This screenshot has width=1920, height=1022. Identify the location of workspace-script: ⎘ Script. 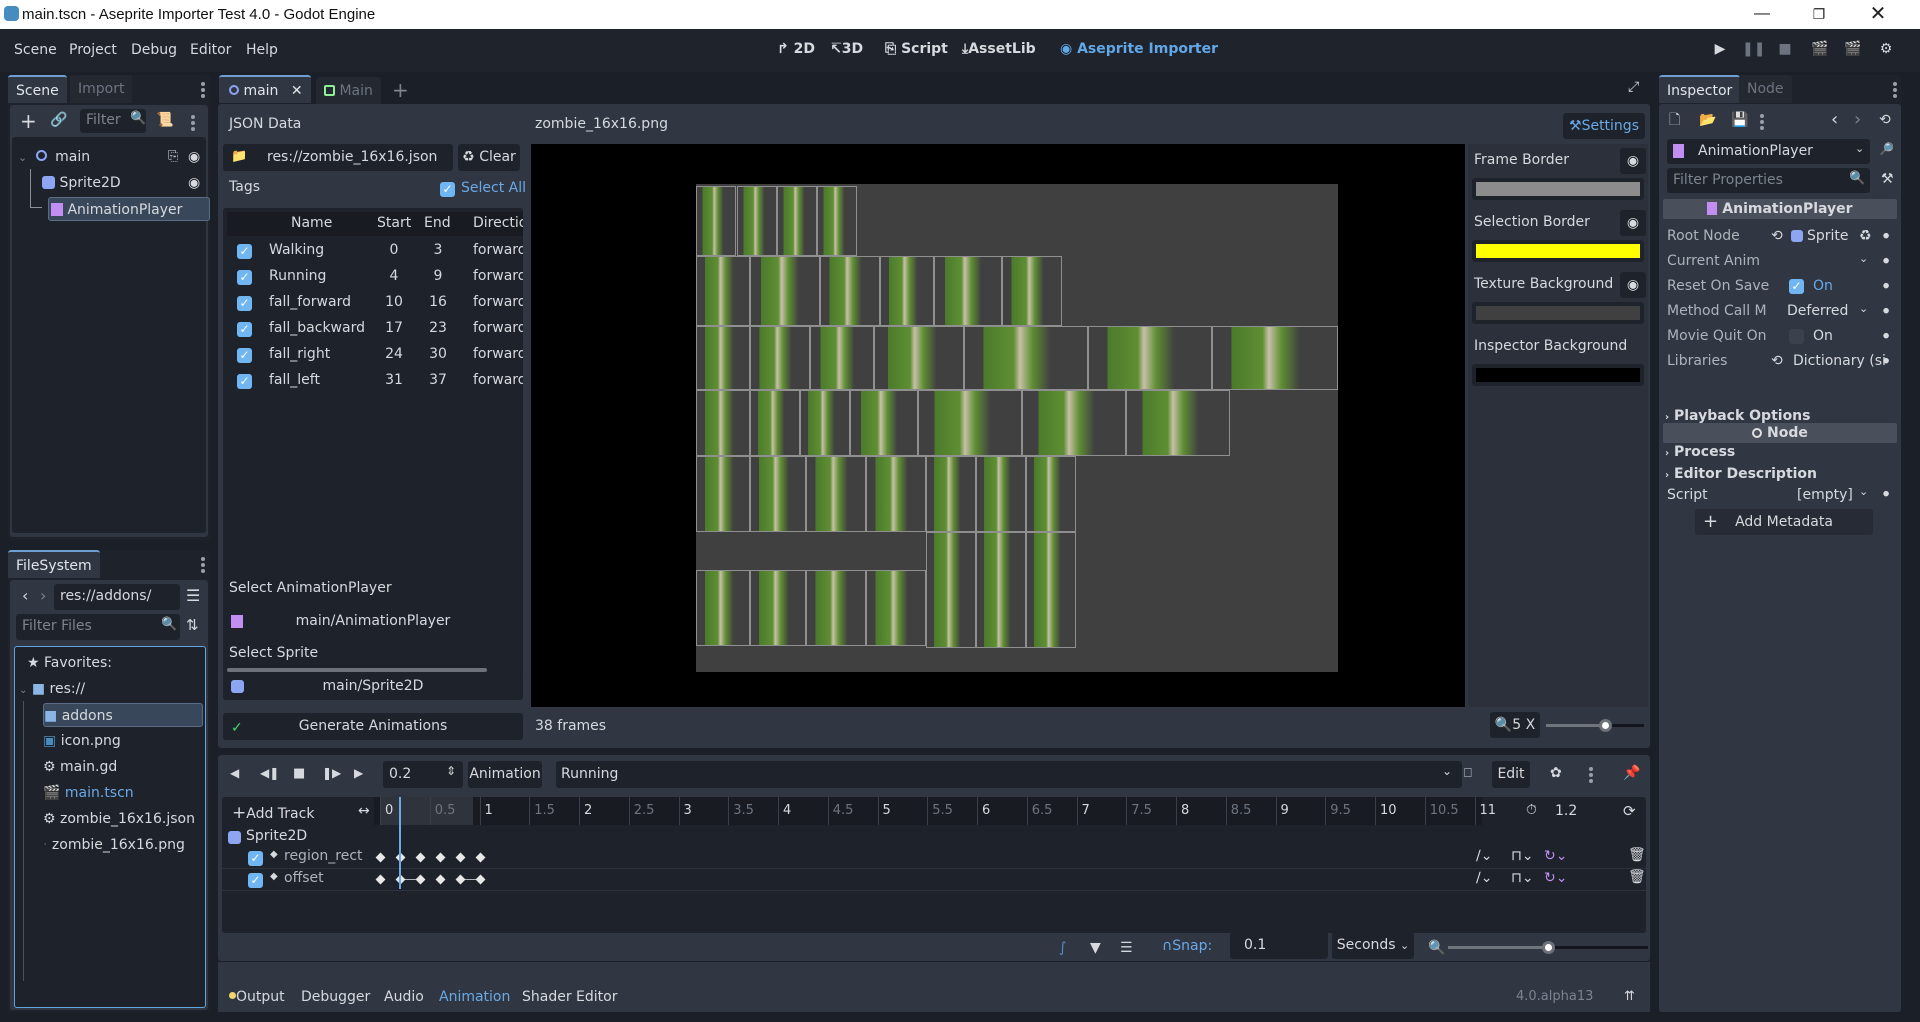
(916, 49).